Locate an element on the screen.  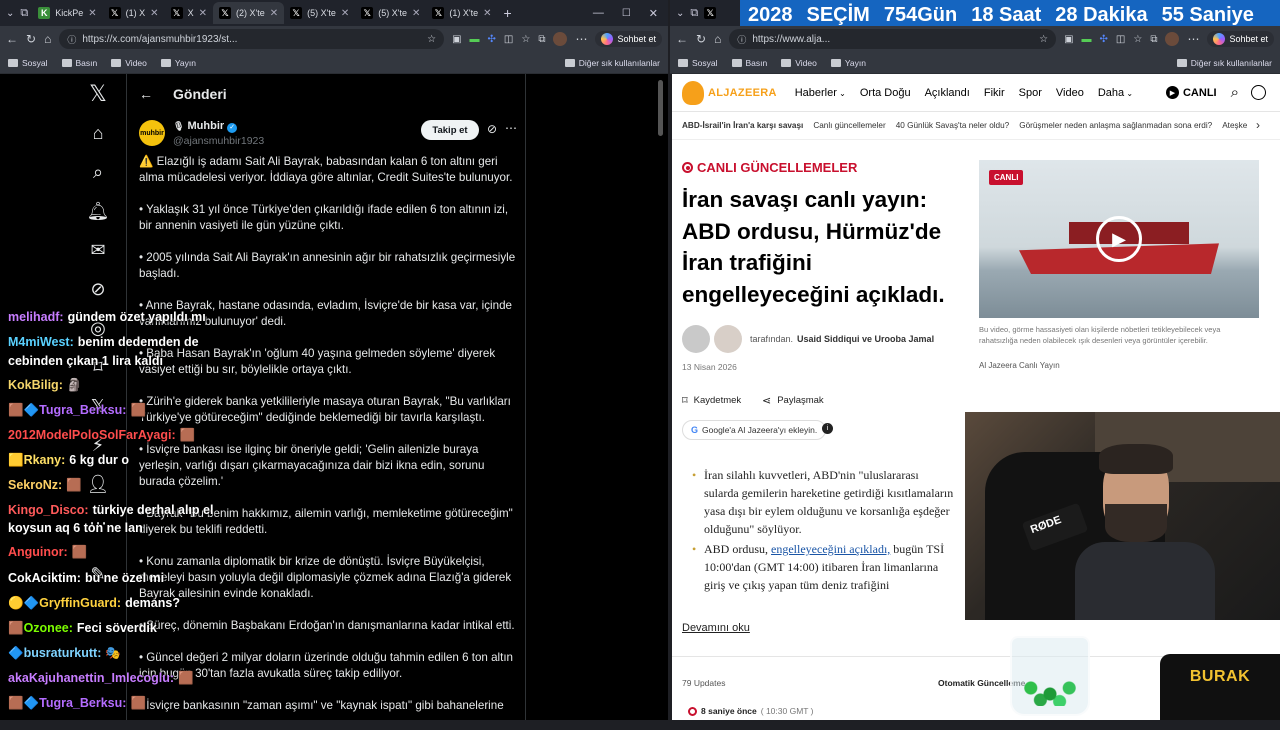
subnav-item: 40 Günlük Savaş'ta neler oldu? is located at coordinates (953, 125).